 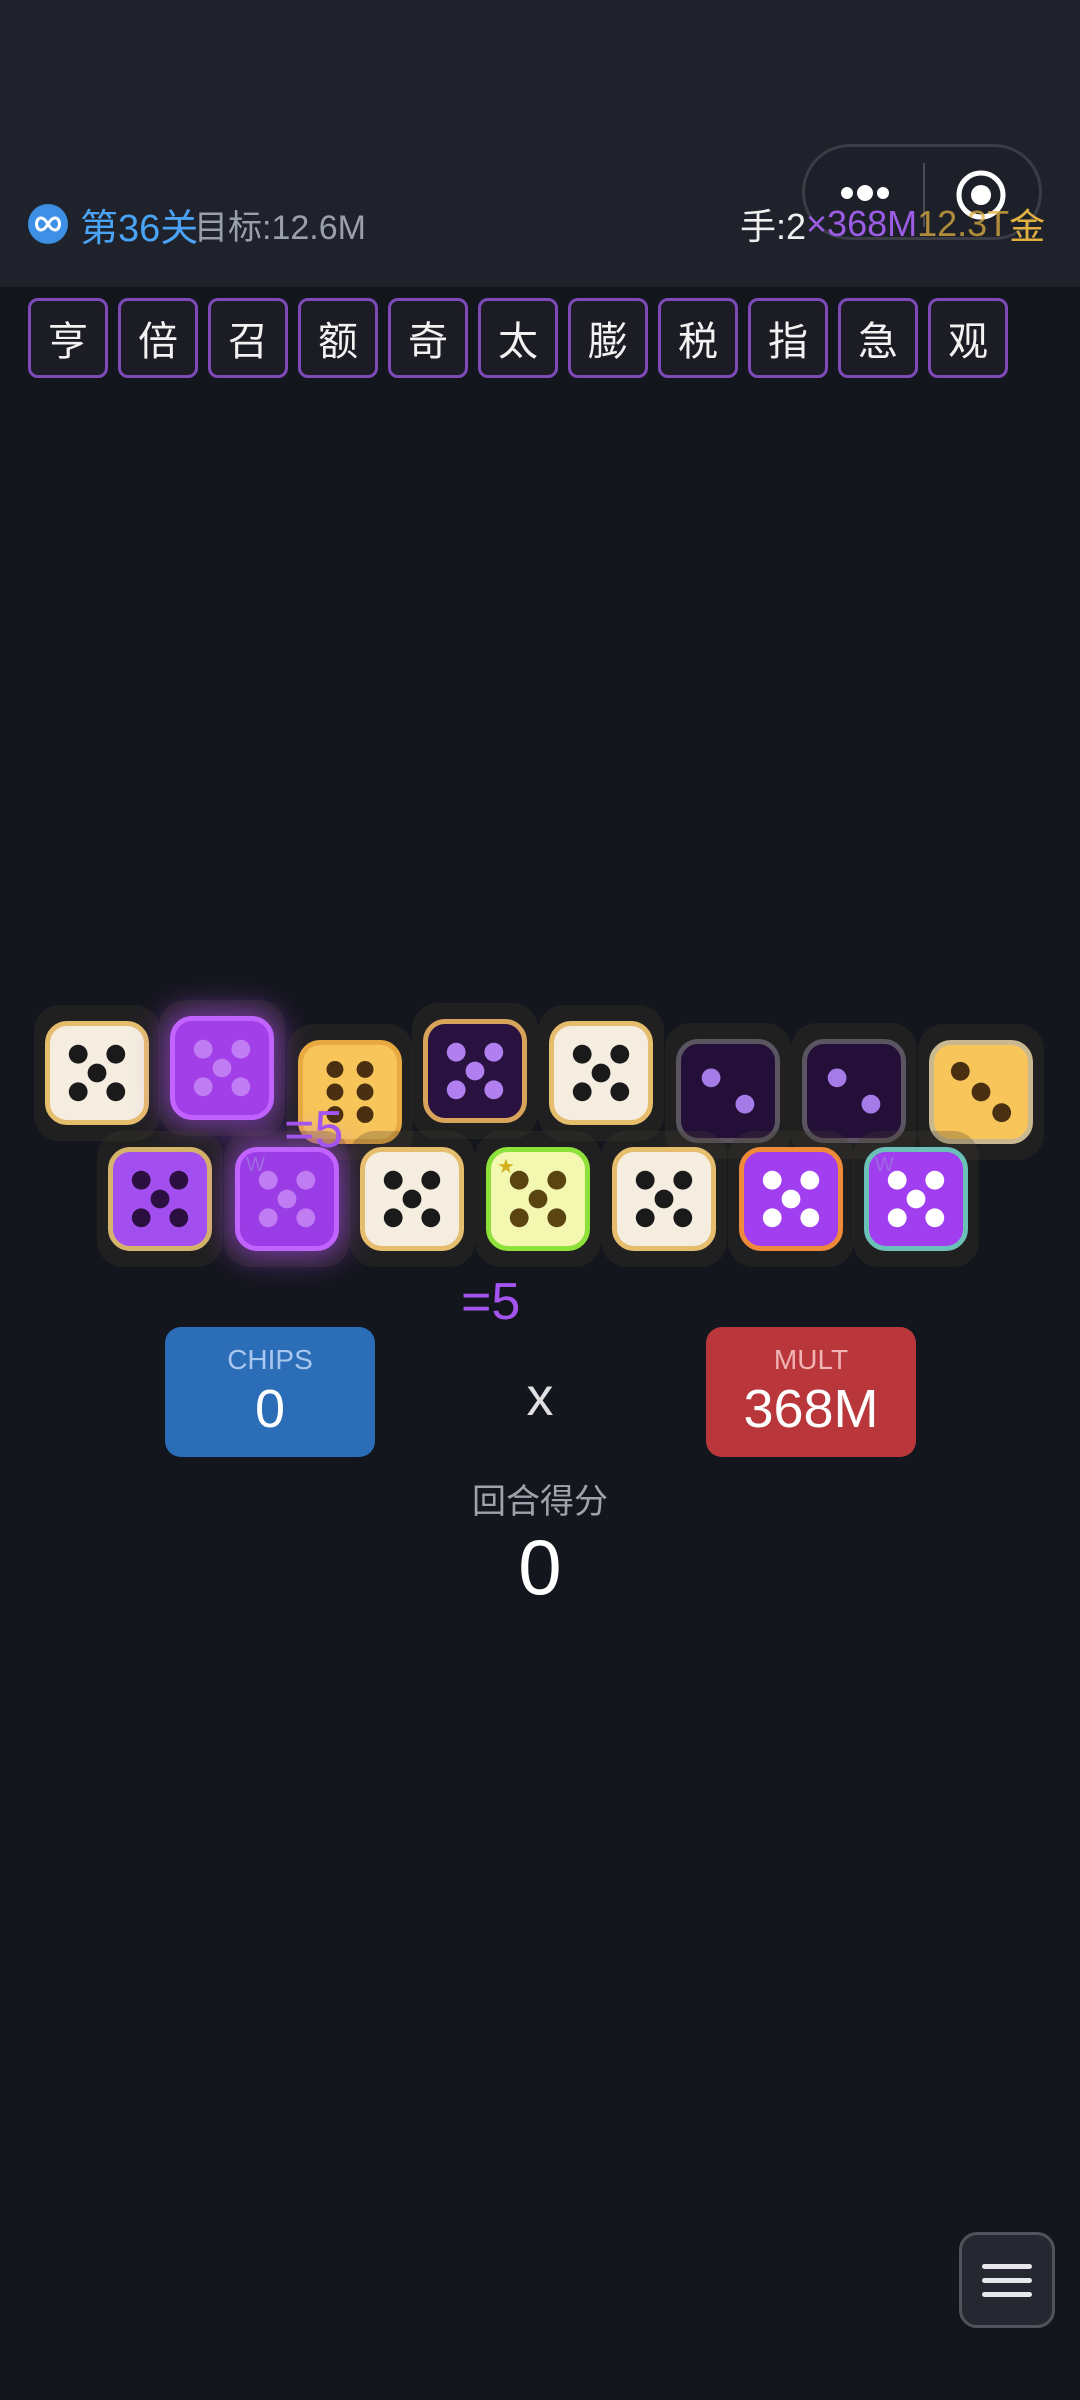 I want to click on relic-slot: 太, so click(x=518, y=338).